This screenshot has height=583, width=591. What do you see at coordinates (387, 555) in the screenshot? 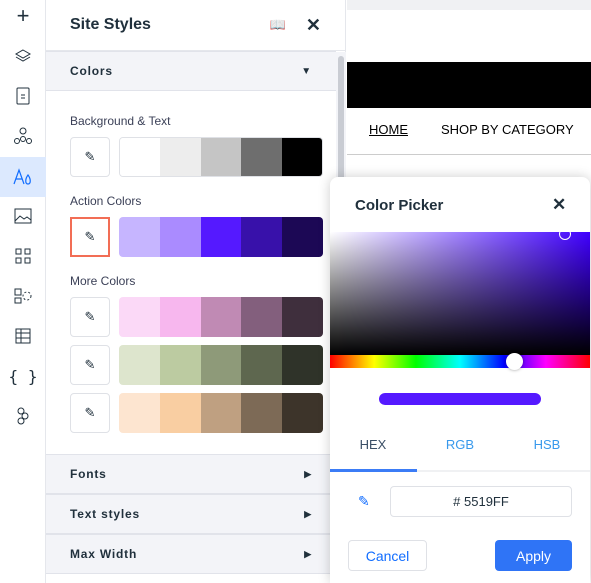
I see `cancel-button: Cancel` at bounding box center [387, 555].